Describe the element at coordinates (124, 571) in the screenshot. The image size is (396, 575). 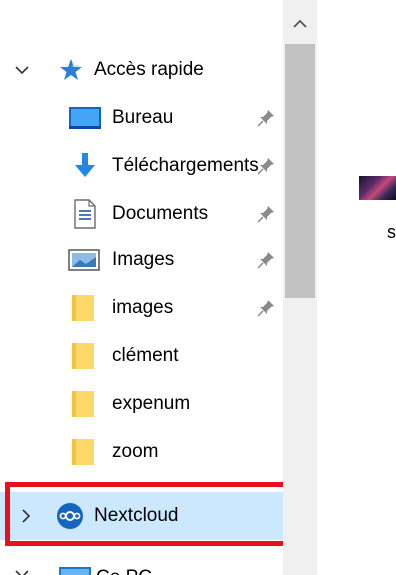
I see `nav-item-label: Ce PC` at that location.